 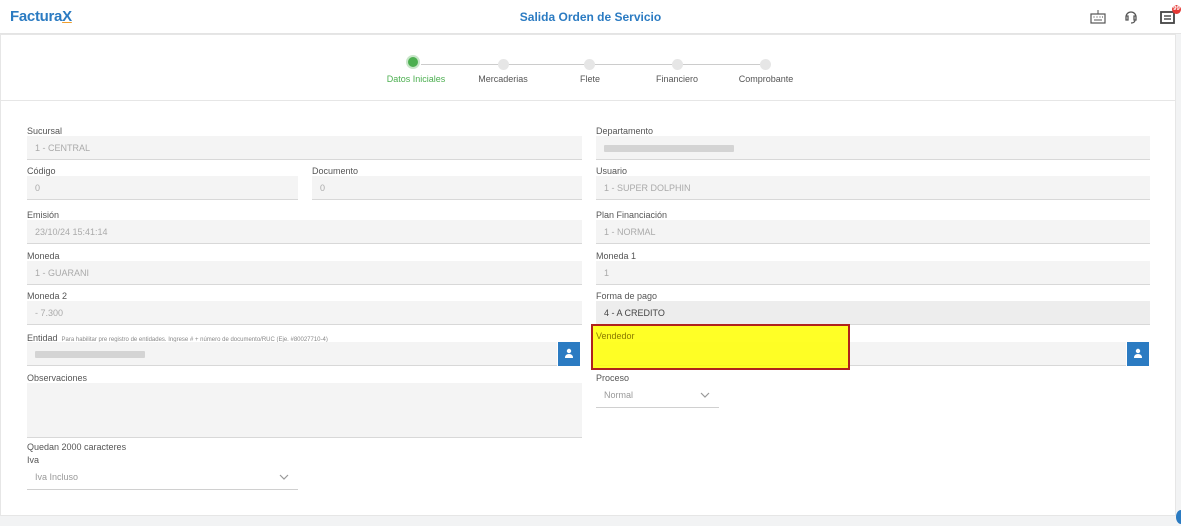 What do you see at coordinates (873, 148) in the screenshot?
I see `departamento-field` at bounding box center [873, 148].